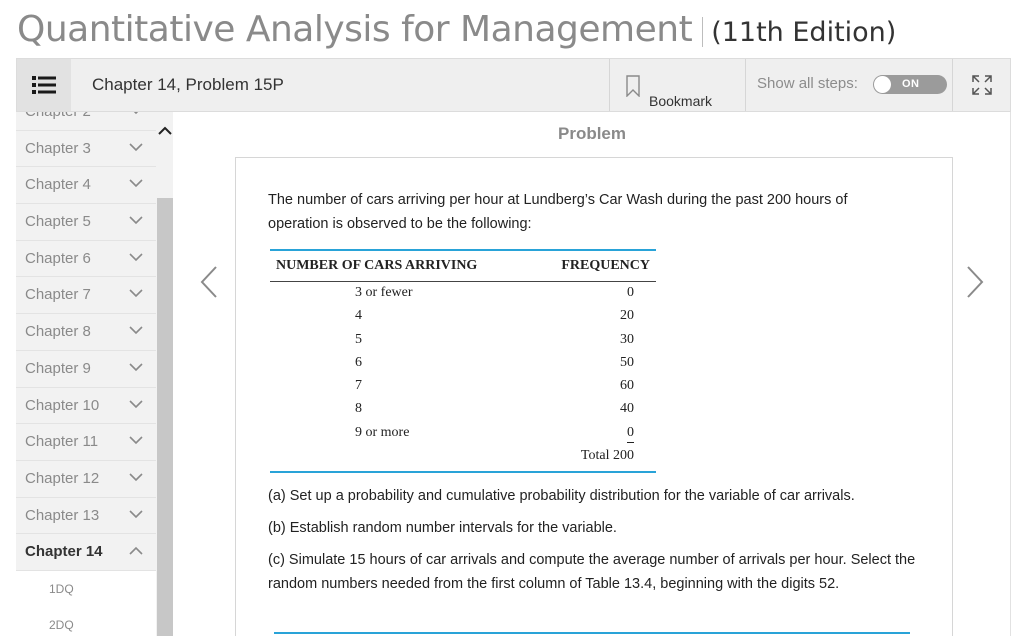 The image size is (1024, 636). I want to click on table-header-row: NUMBER OF CARS ARRIVING FREQUENCY, so click(463, 266).